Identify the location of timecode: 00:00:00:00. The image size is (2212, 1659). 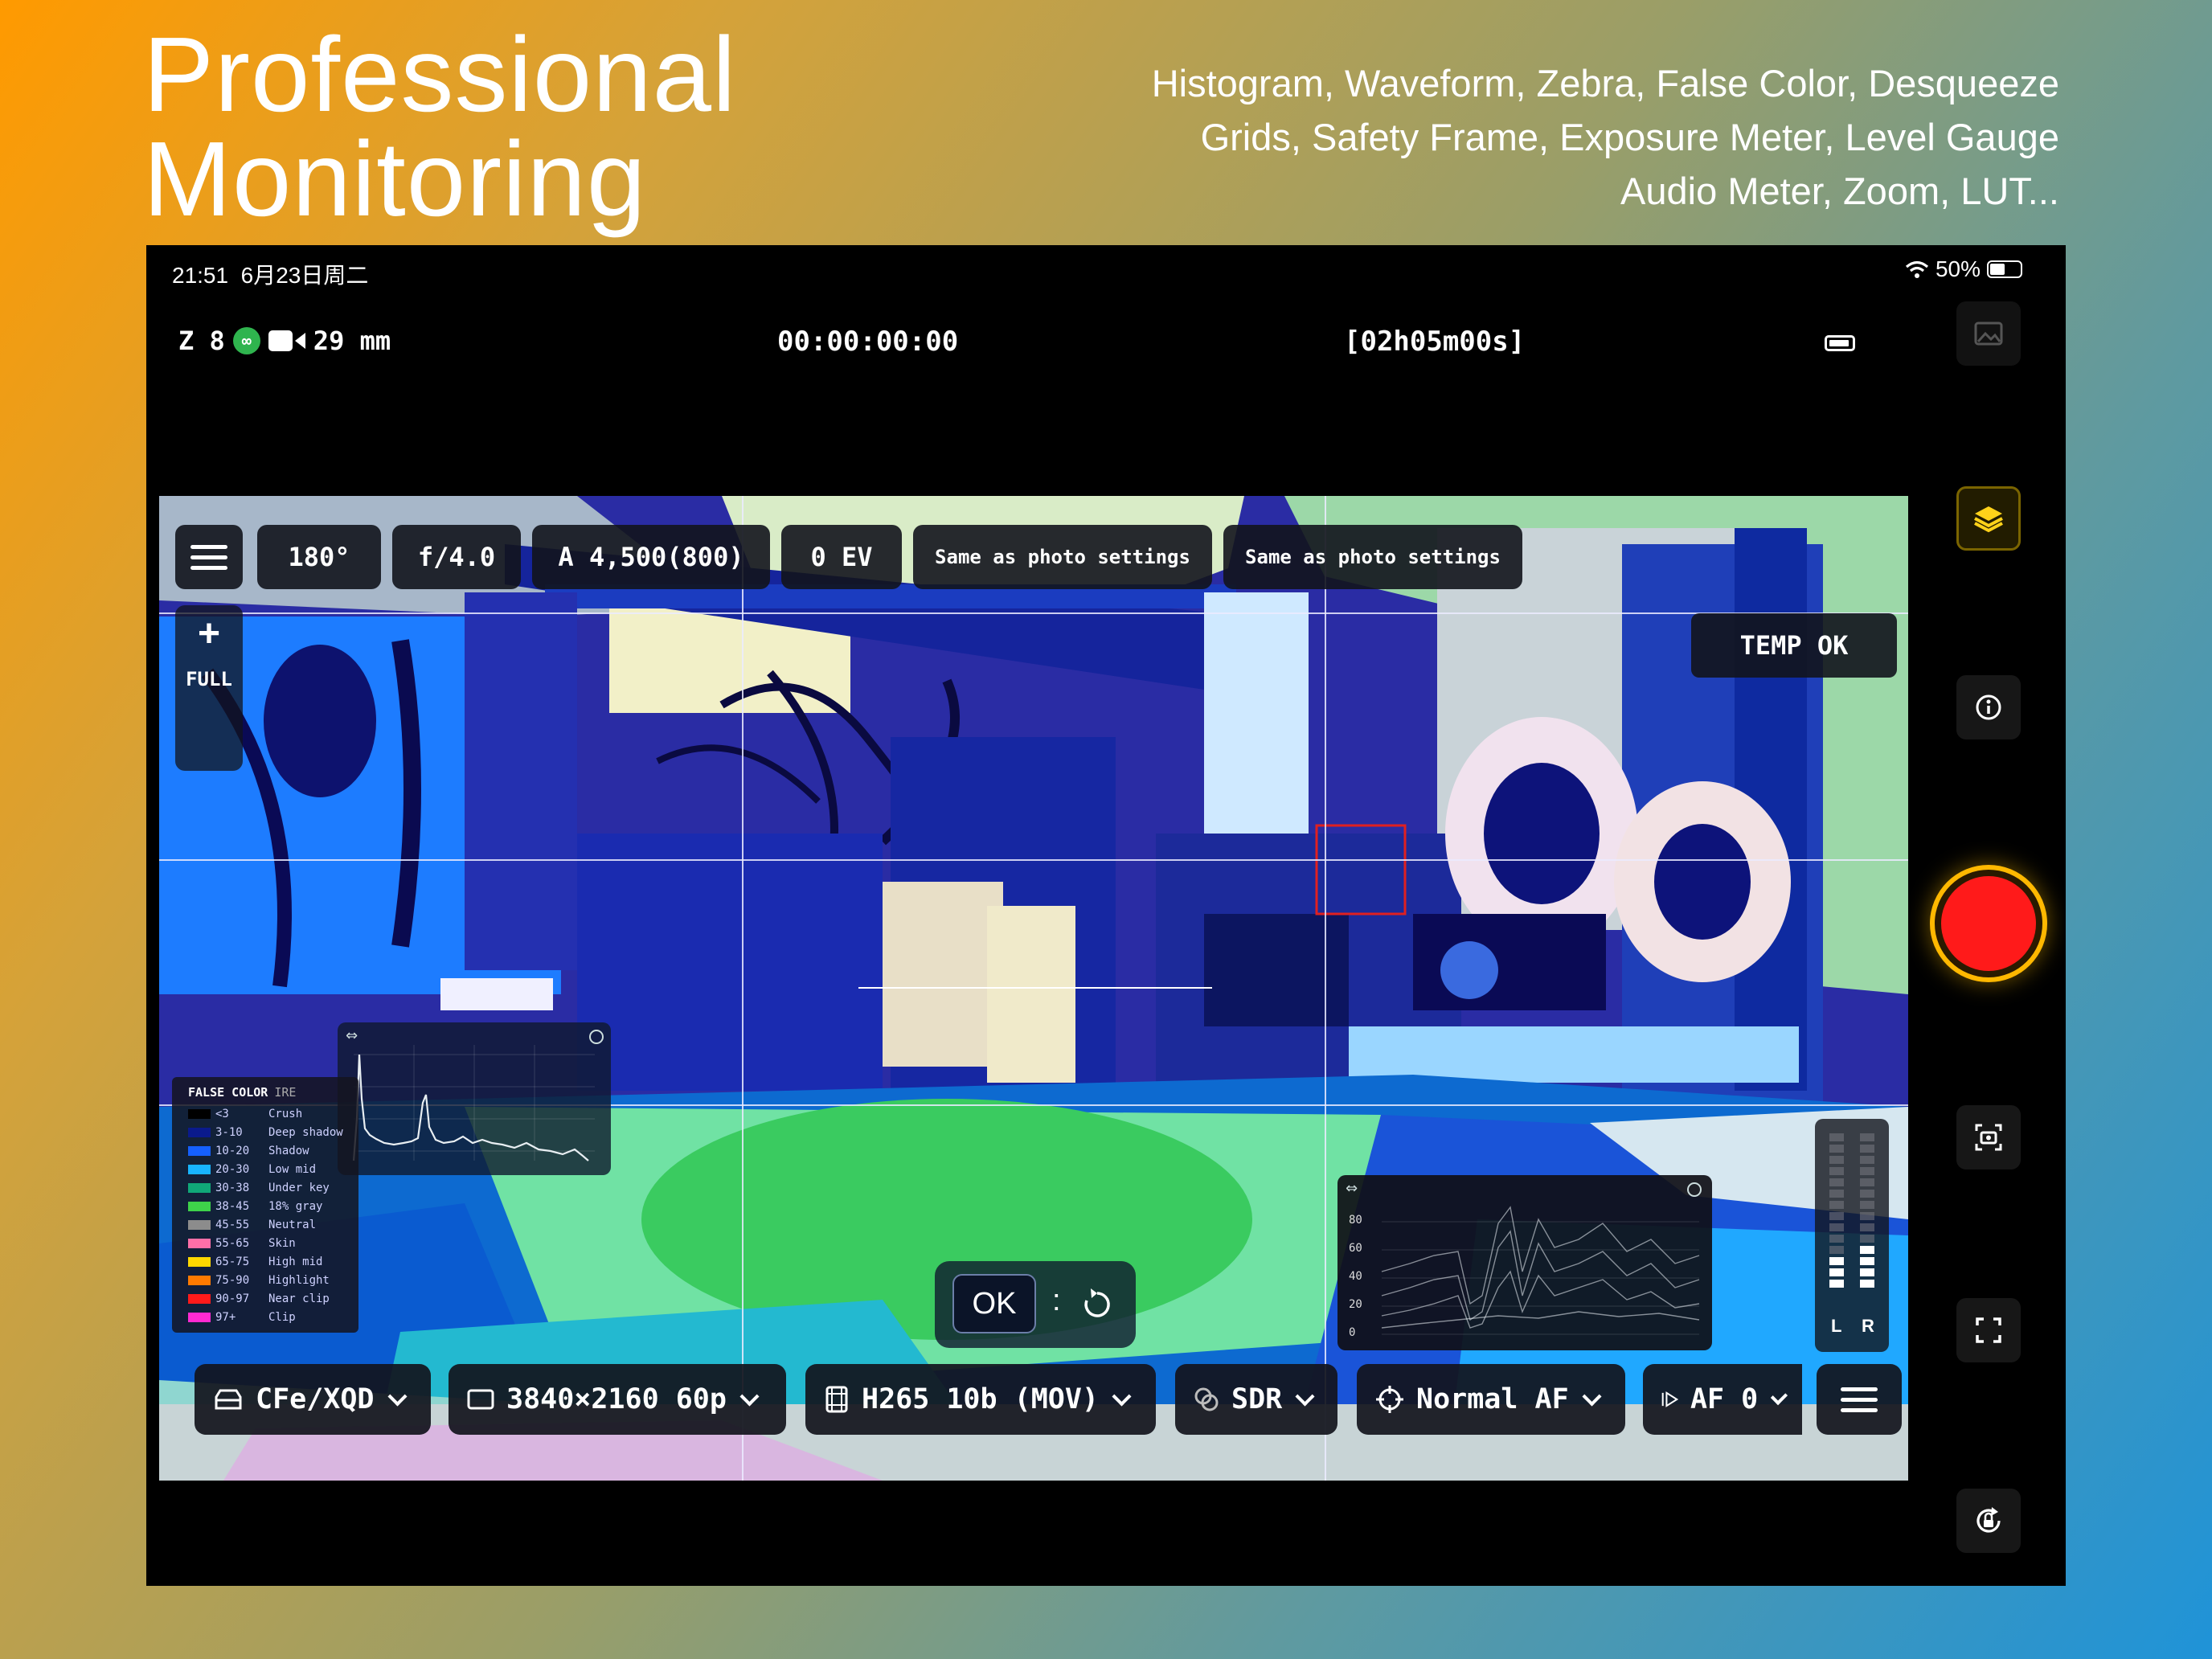
(868, 342).